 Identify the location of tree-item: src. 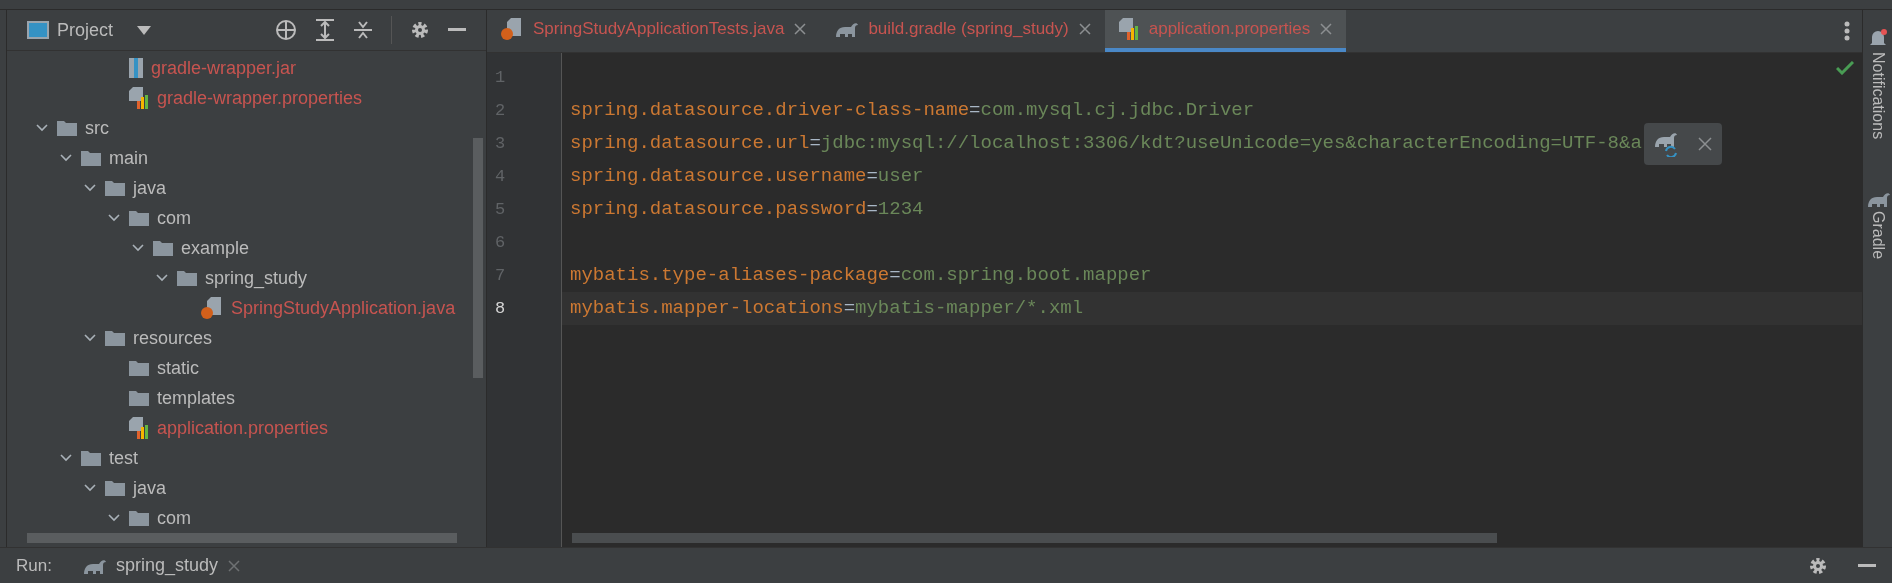
(97, 128).